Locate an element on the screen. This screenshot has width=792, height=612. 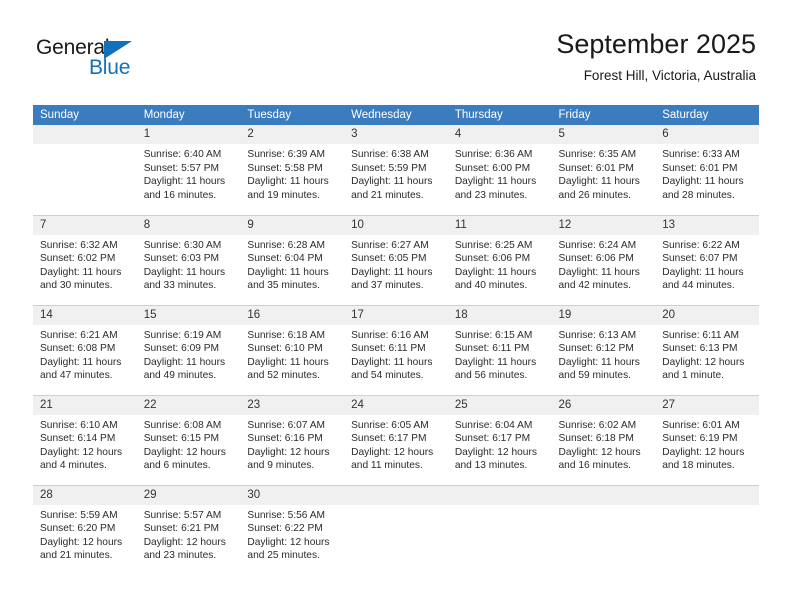
daylight-text: Daylight: 11 hours and 16 minutes. is located at coordinates (184, 188).